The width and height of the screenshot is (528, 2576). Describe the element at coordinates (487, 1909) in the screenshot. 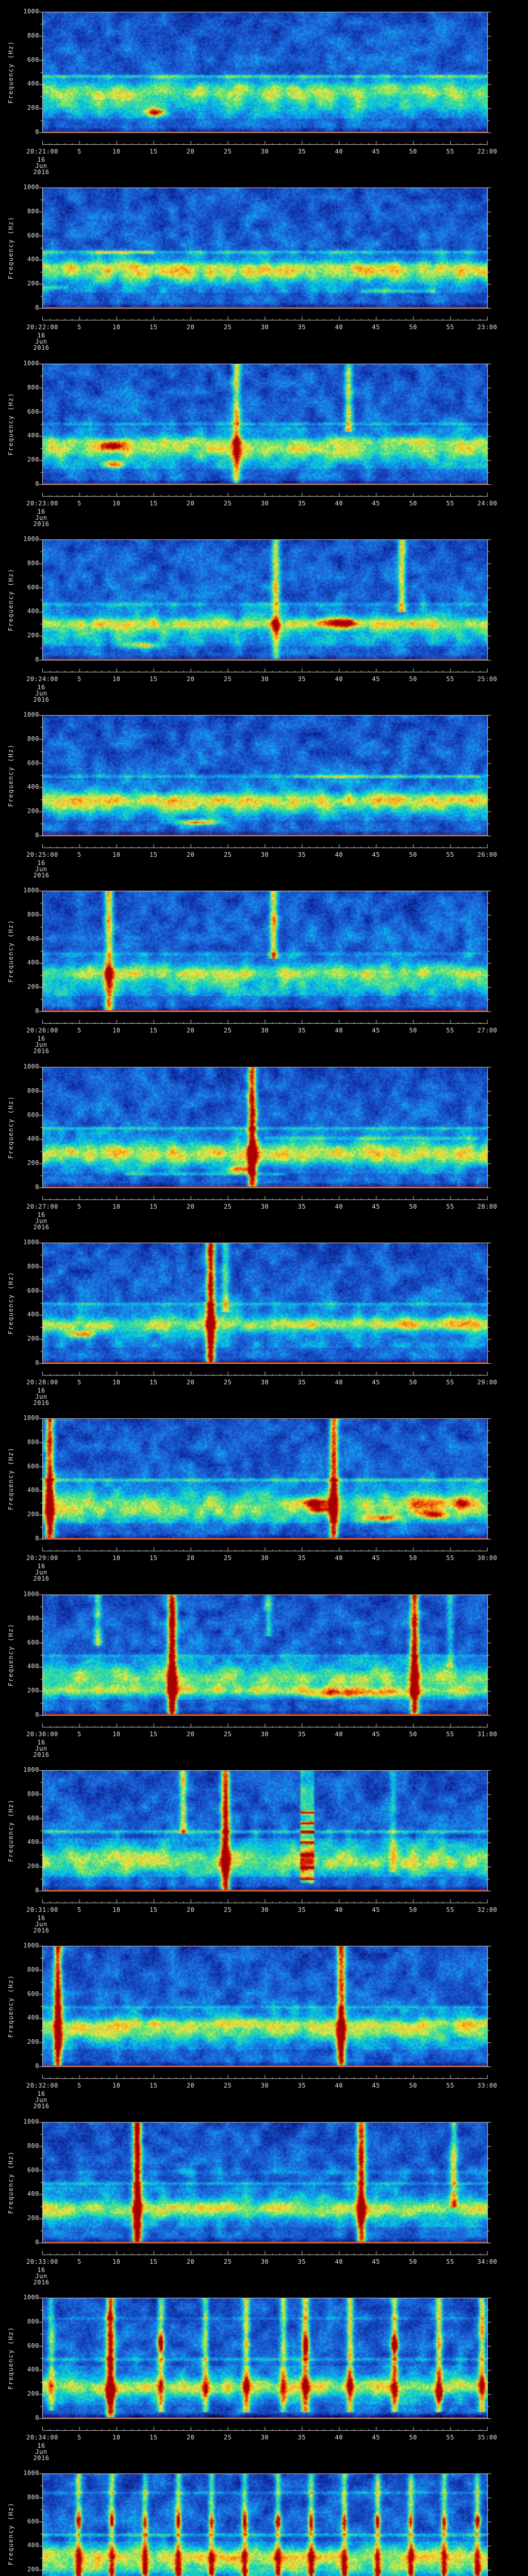

I see `x-end-time-label: 32:00` at that location.